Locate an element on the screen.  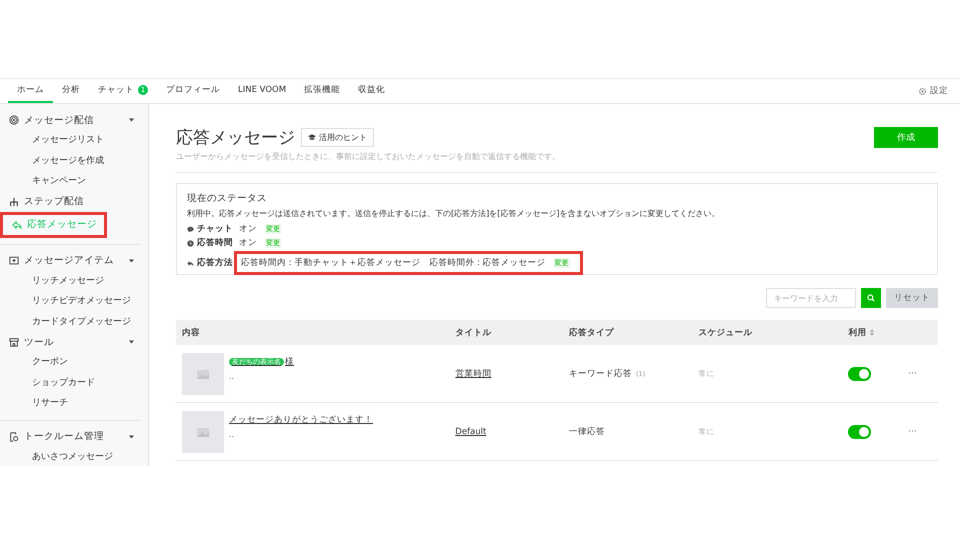
sidebar-subitem: リッチビデオメッセージ is located at coordinates (70, 301).